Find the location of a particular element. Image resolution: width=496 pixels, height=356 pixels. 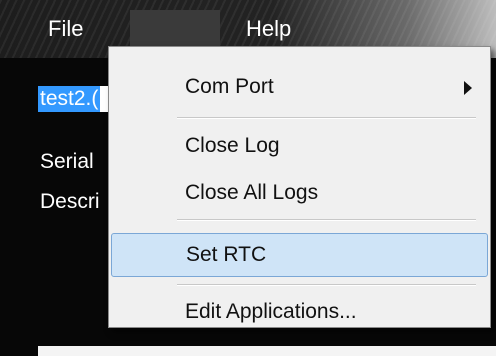

menu-item-label: Close Log is located at coordinates (232, 145).